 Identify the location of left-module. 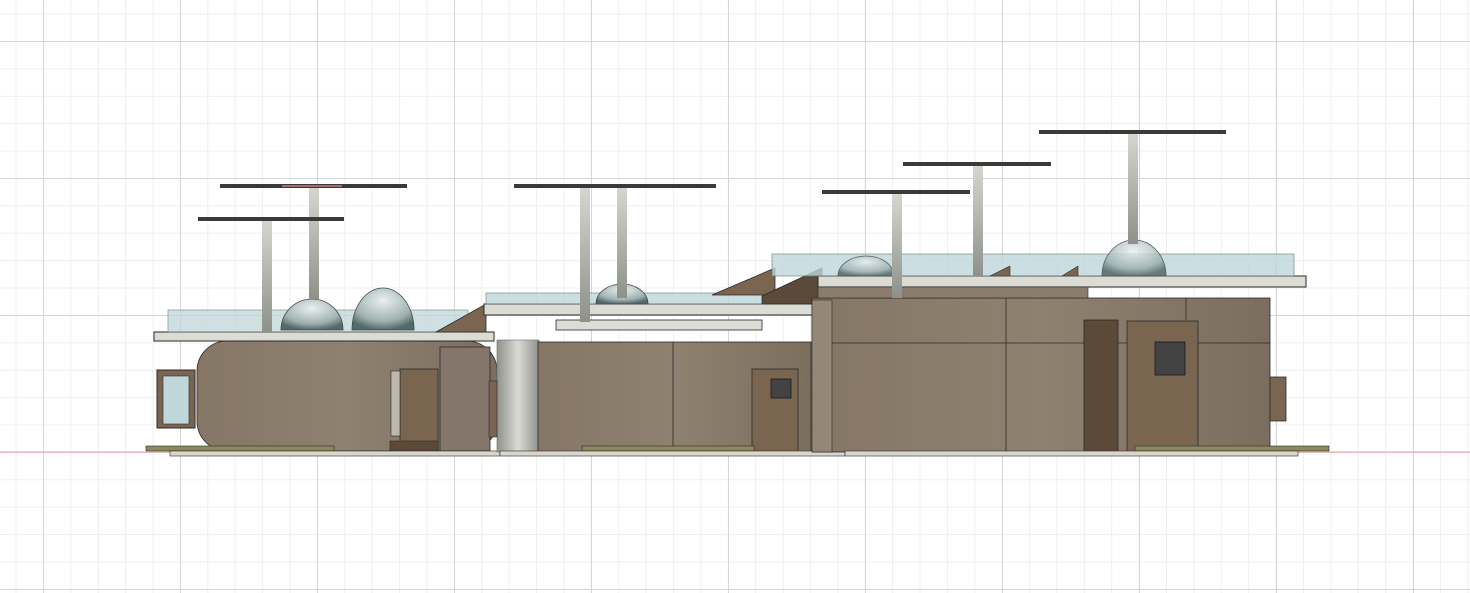
(323, 320).